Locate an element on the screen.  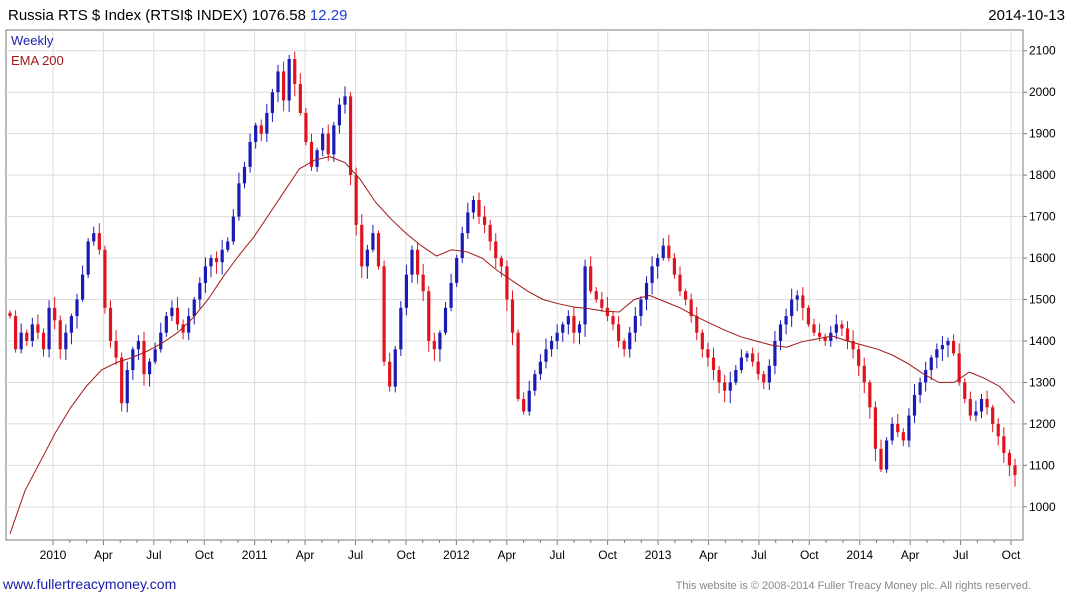
x-tick-label: Jul is located at coordinates (960, 555).